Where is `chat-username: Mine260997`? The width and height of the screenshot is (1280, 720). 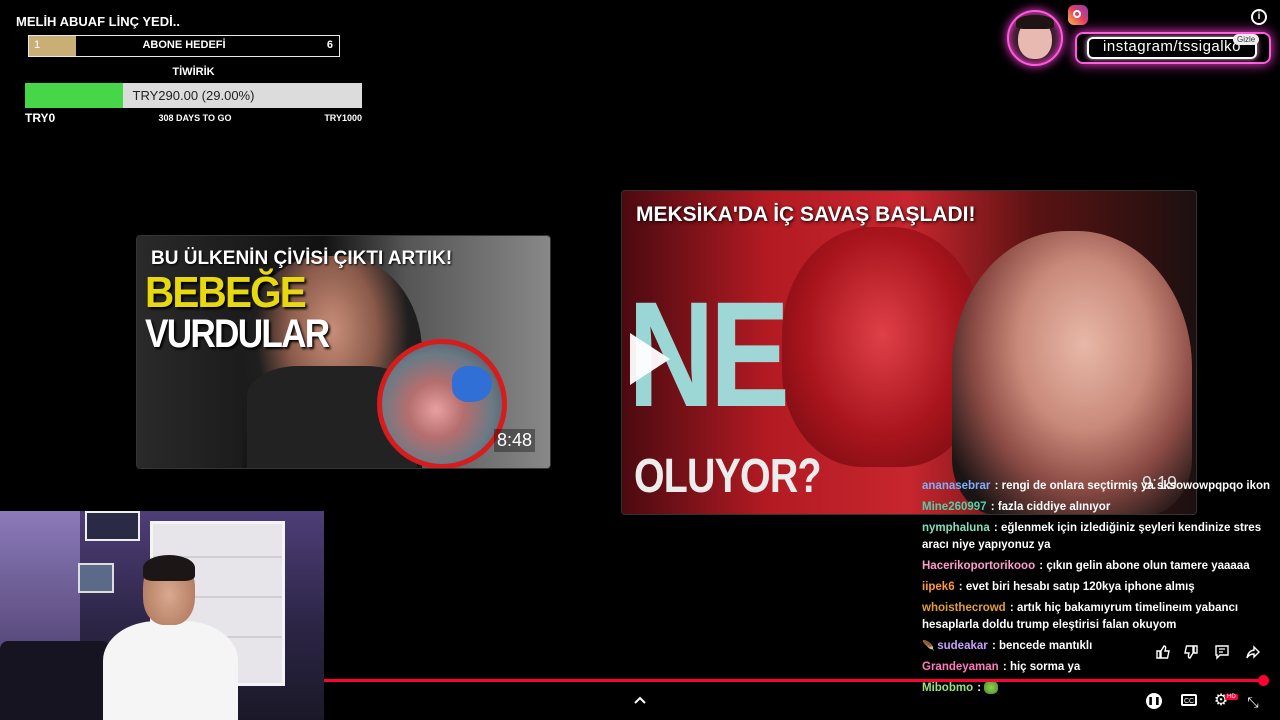
chat-username: Mine260997 is located at coordinates (954, 507).